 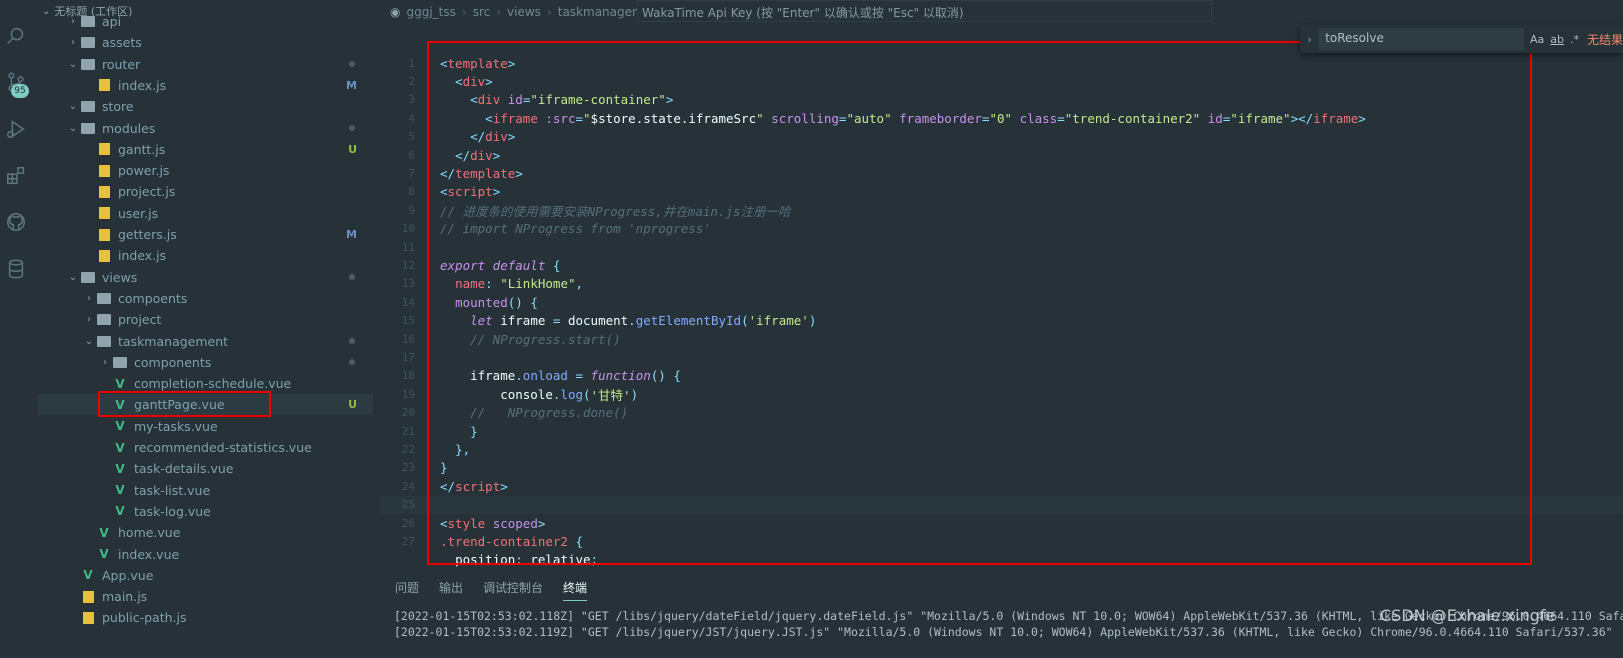 What do you see at coordinates (587, 394) in the screenshot?
I see `code-token: (` at bounding box center [587, 394].